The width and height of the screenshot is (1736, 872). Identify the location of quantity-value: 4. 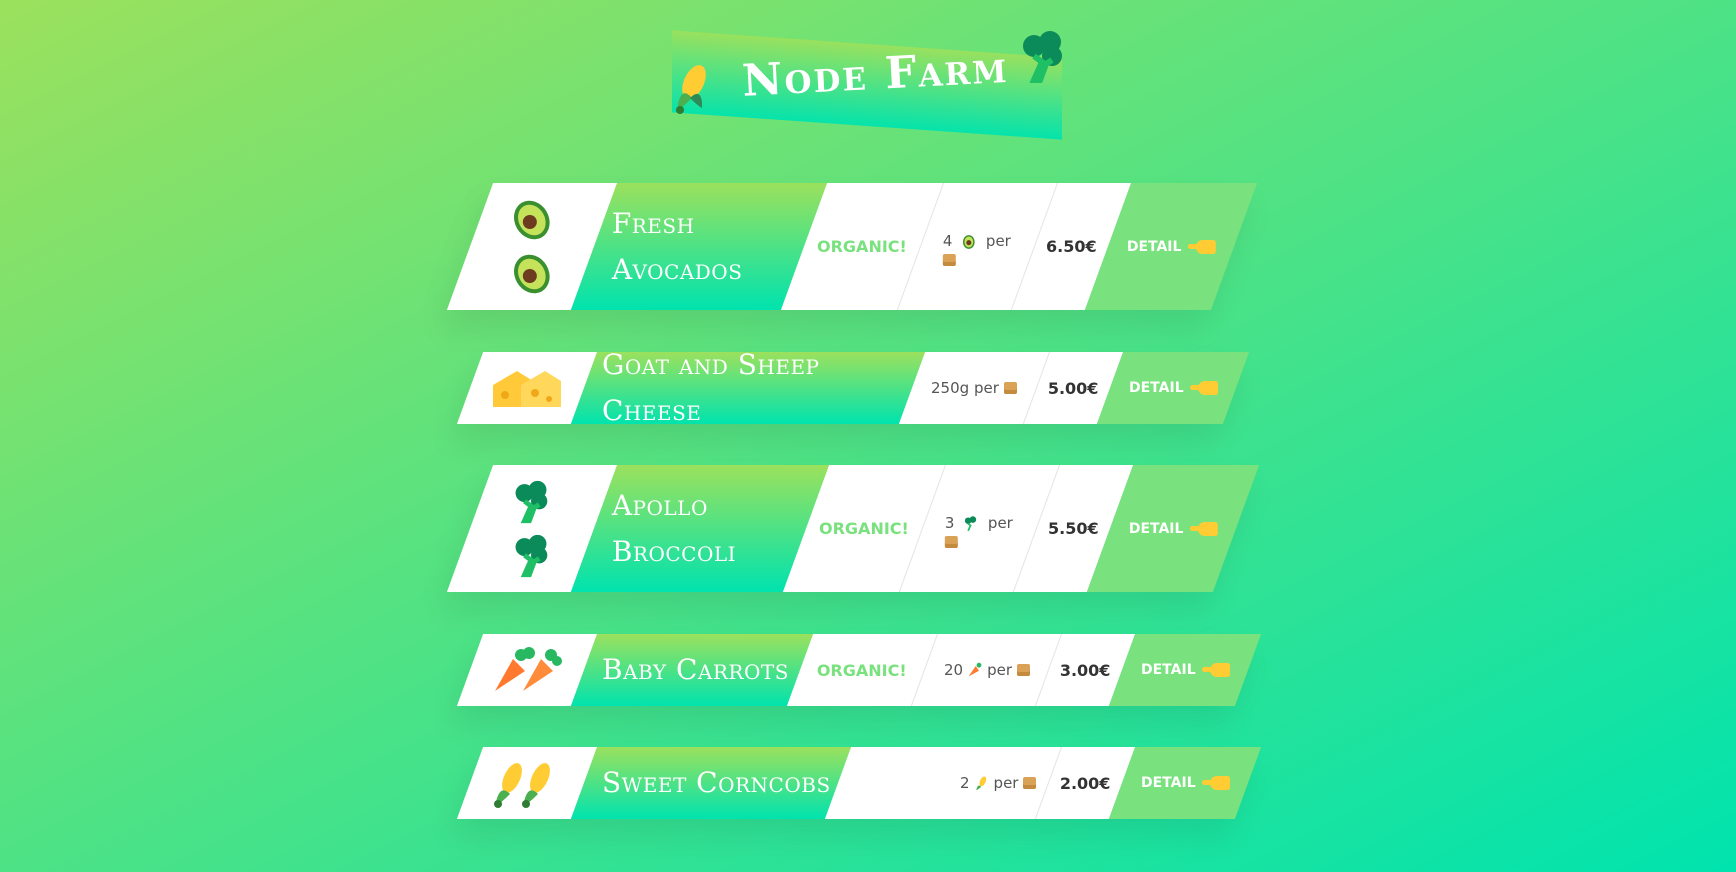
(948, 240).